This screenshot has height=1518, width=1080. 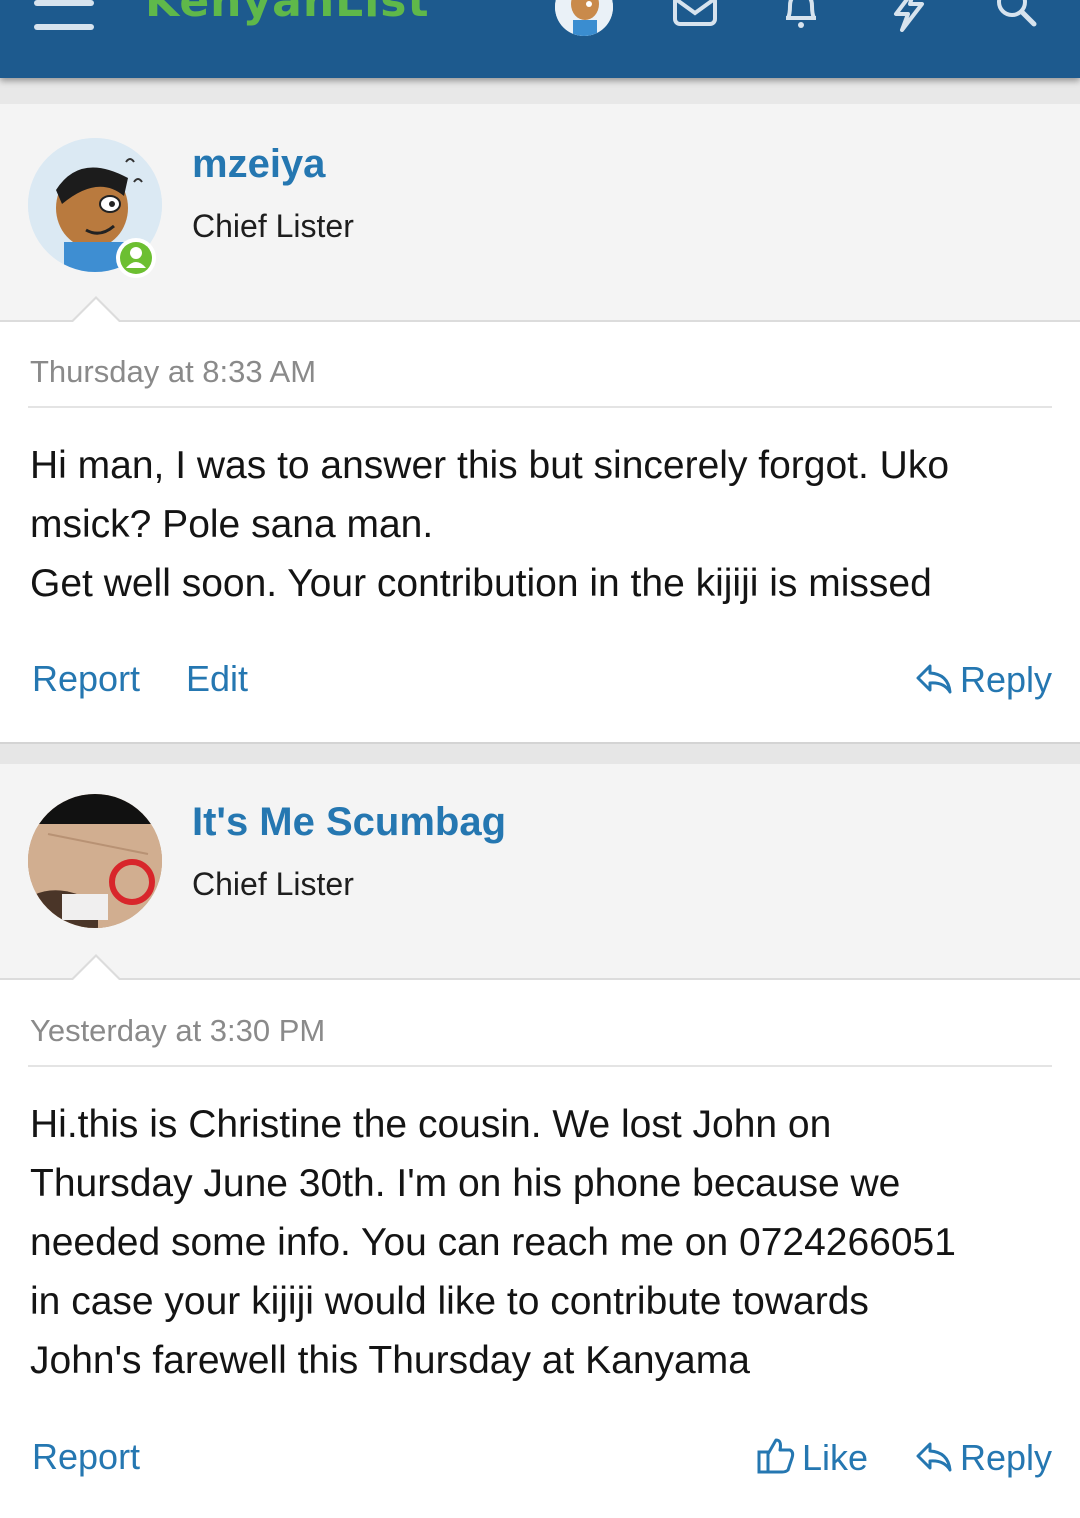 What do you see at coordinates (695, 17) in the screenshot?
I see `envelope-icon` at bounding box center [695, 17].